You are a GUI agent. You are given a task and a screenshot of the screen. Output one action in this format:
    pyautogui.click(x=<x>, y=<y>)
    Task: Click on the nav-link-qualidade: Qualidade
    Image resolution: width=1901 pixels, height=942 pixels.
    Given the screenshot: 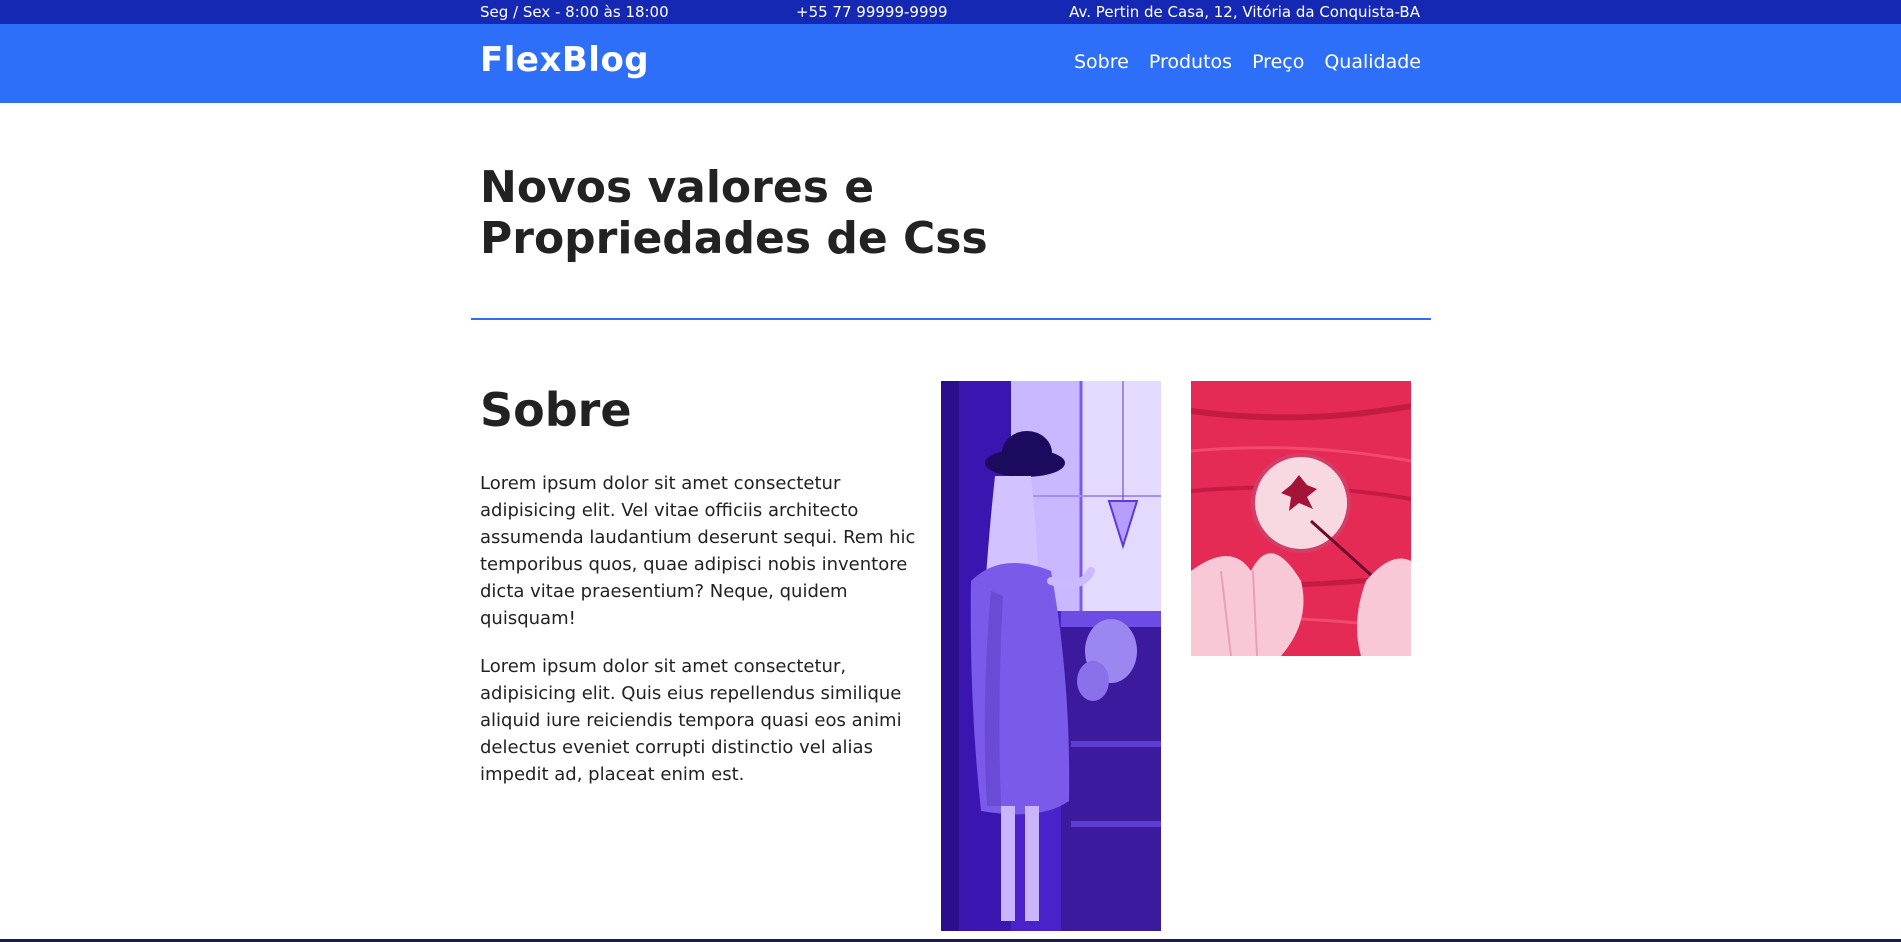 What is the action you would take?
    pyautogui.click(x=1372, y=62)
    